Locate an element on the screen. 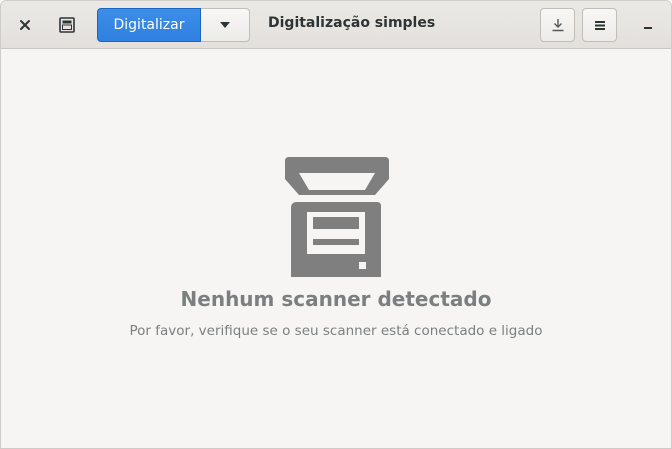 The width and height of the screenshot is (672, 449). download-icon is located at coordinates (557, 25).